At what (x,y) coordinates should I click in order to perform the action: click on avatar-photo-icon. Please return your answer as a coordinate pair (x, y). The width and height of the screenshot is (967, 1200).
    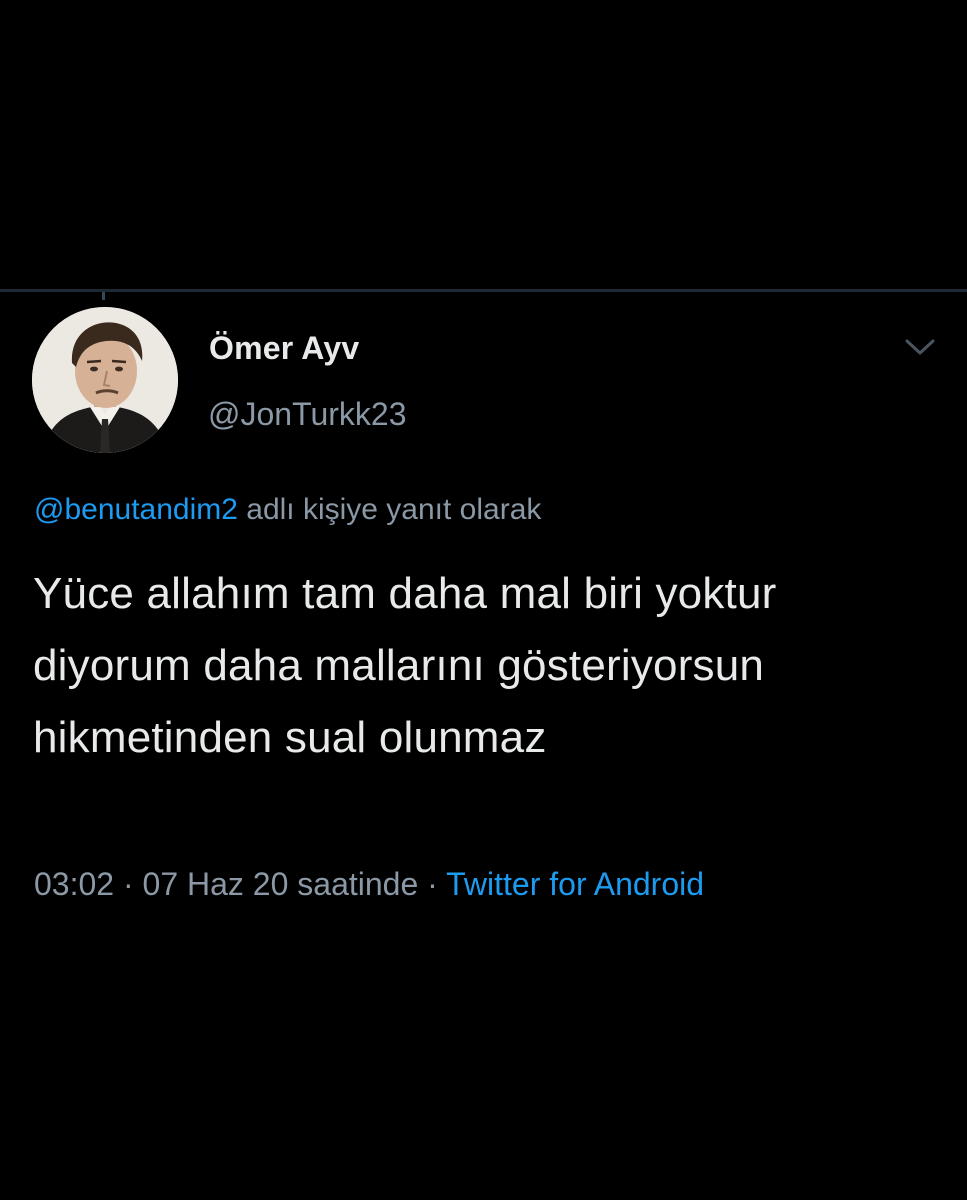
    Looking at the image, I should click on (105, 380).